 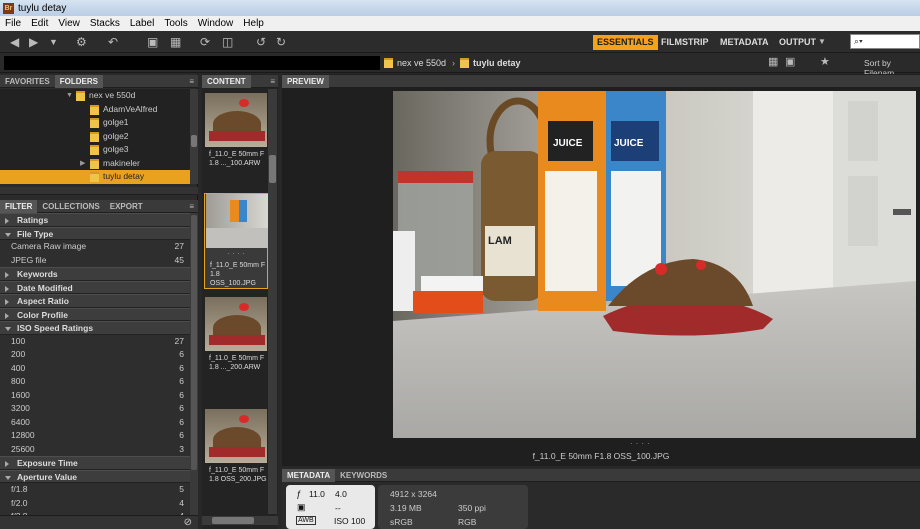 What do you see at coordinates (685, 42) in the screenshot?
I see `workspace-filmstrip: FILMSTRIP` at bounding box center [685, 42].